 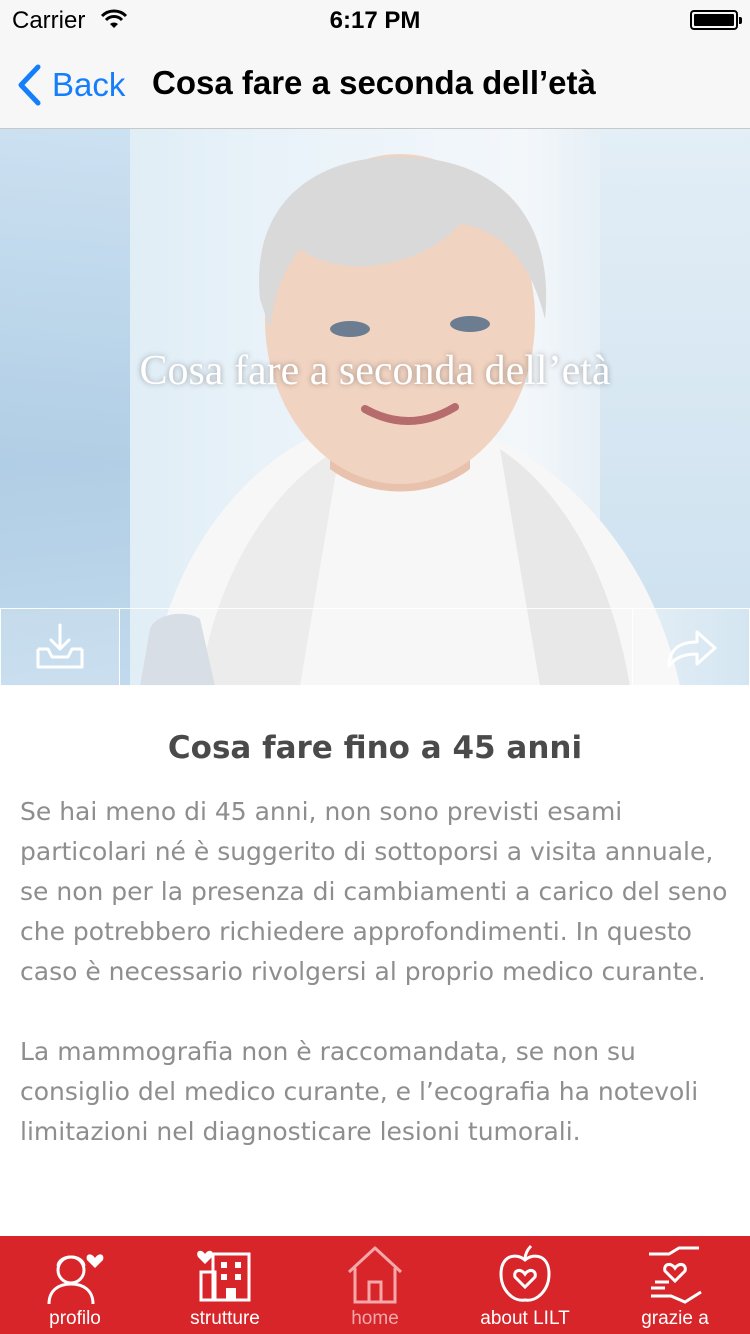 I want to click on tab-strutture: strutture, so click(x=225, y=1285).